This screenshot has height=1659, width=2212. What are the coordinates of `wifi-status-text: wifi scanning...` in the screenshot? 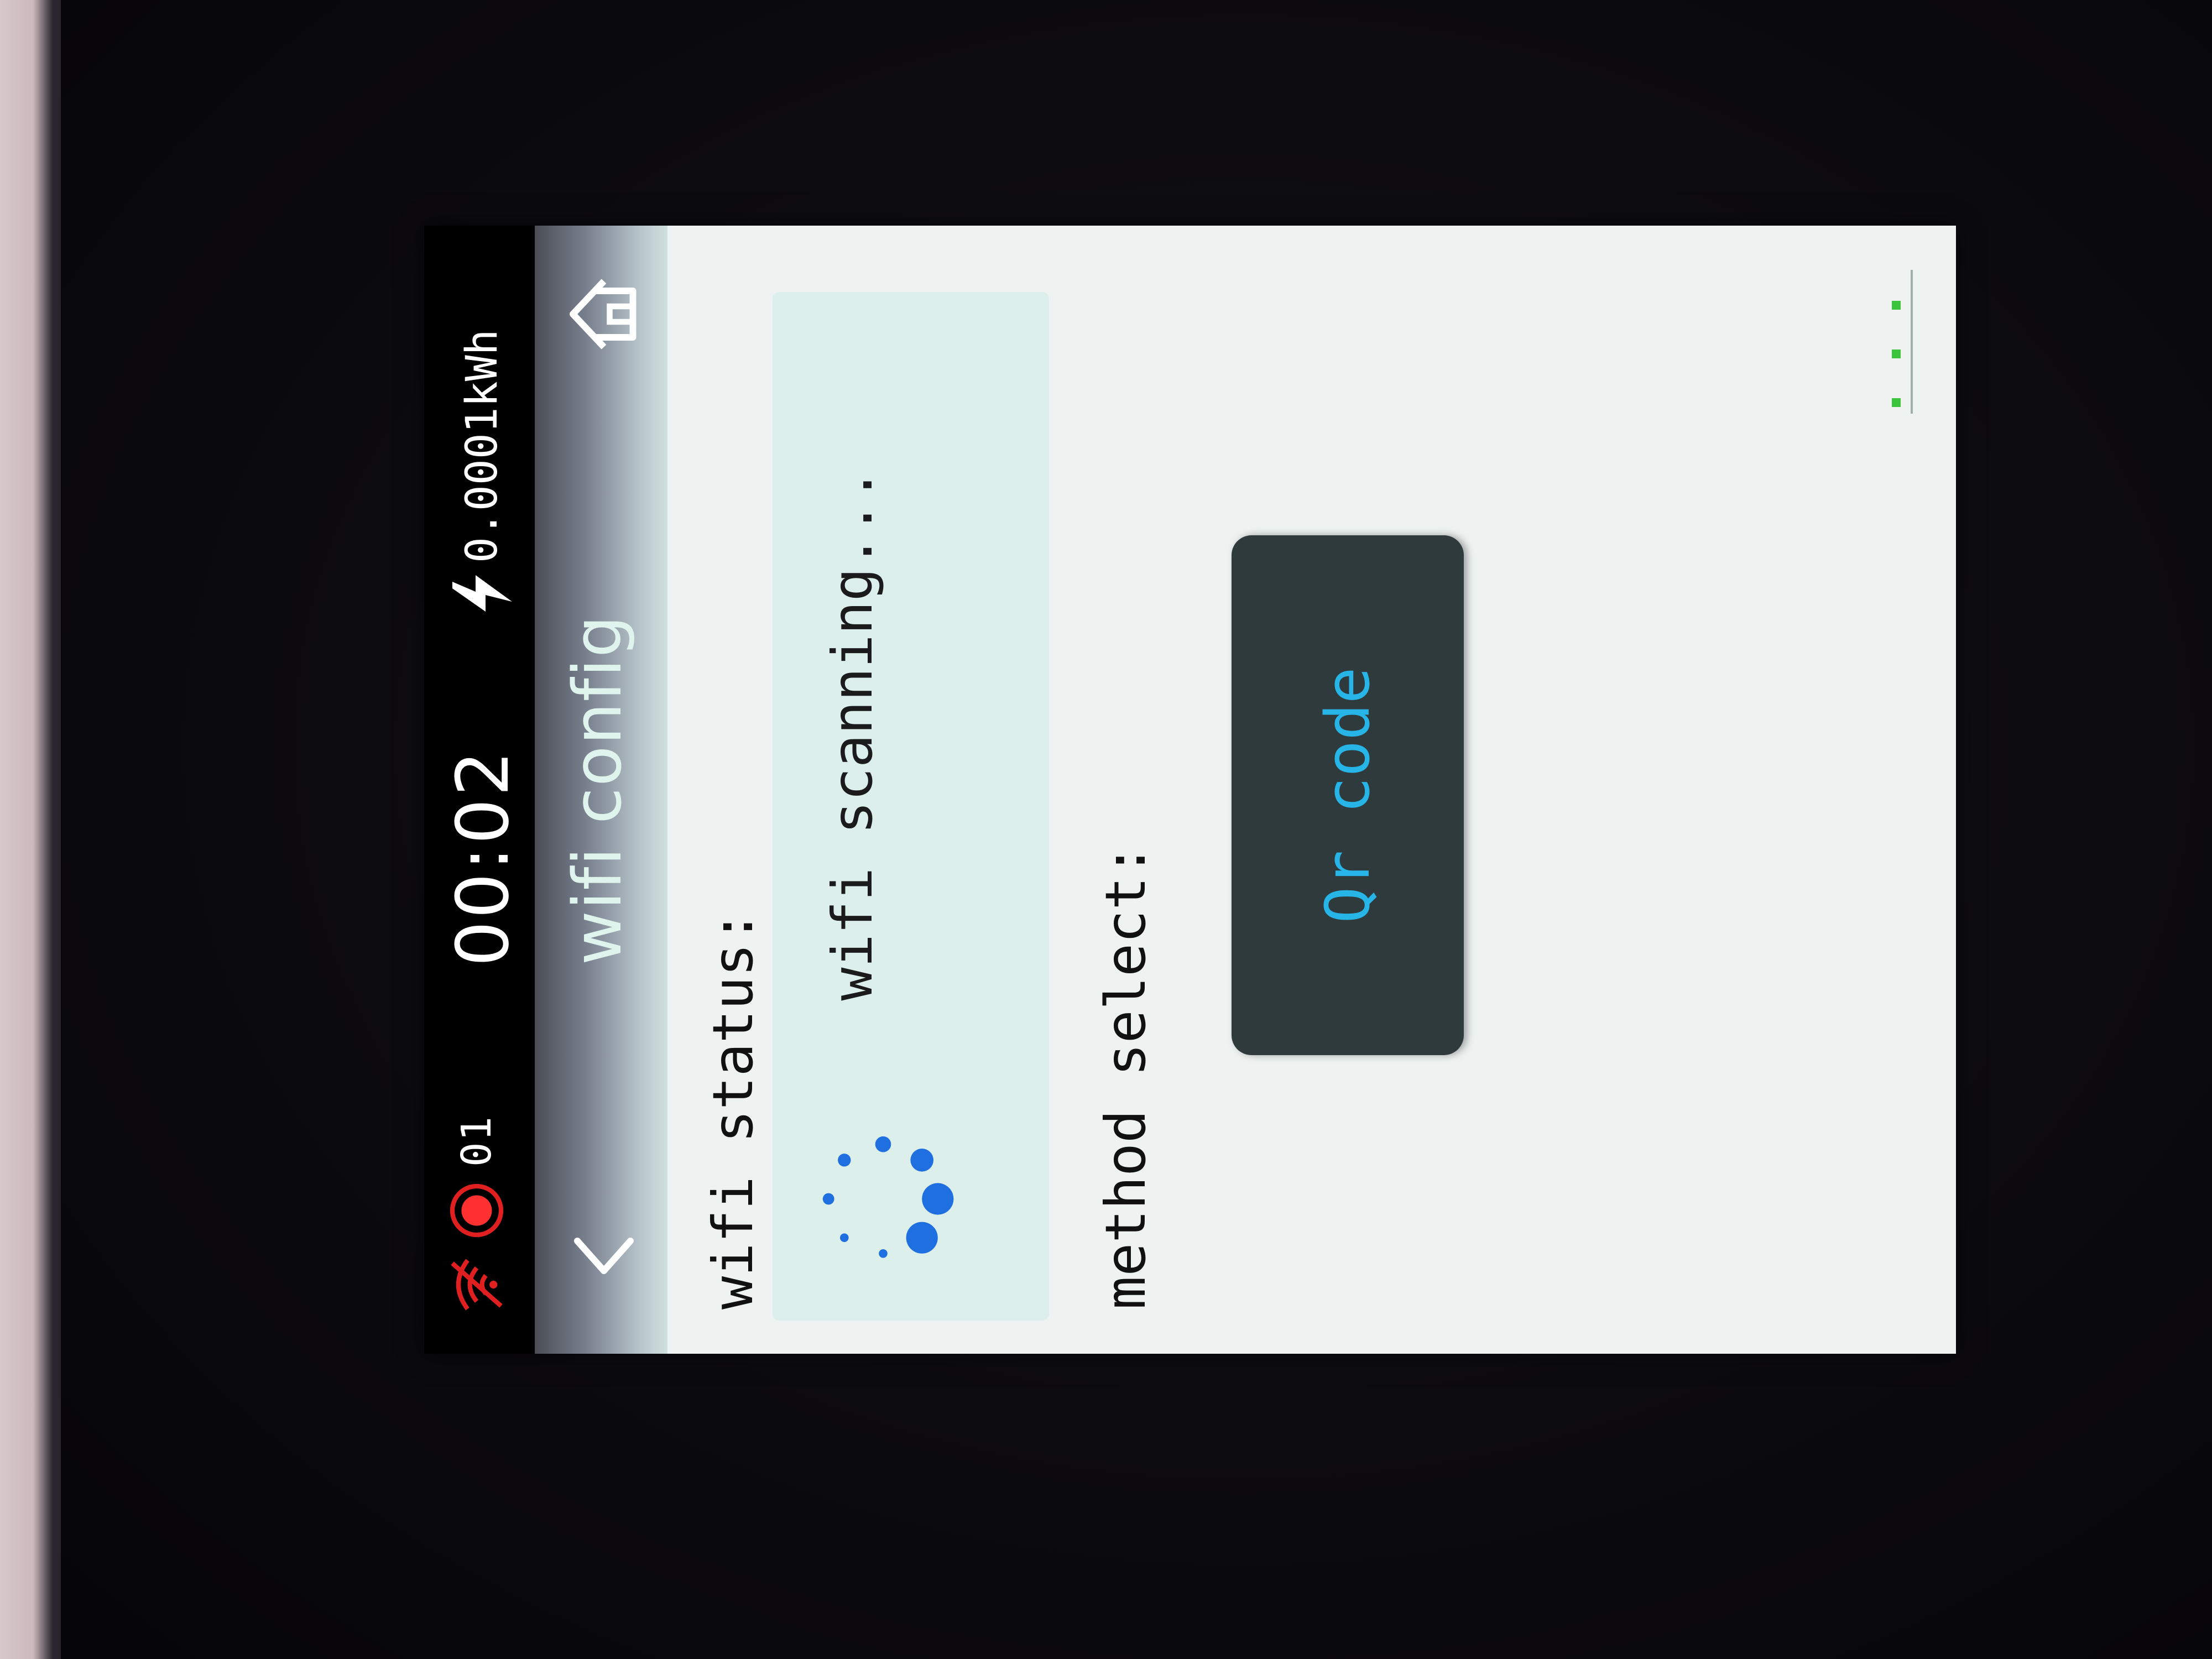 It's located at (853, 735).